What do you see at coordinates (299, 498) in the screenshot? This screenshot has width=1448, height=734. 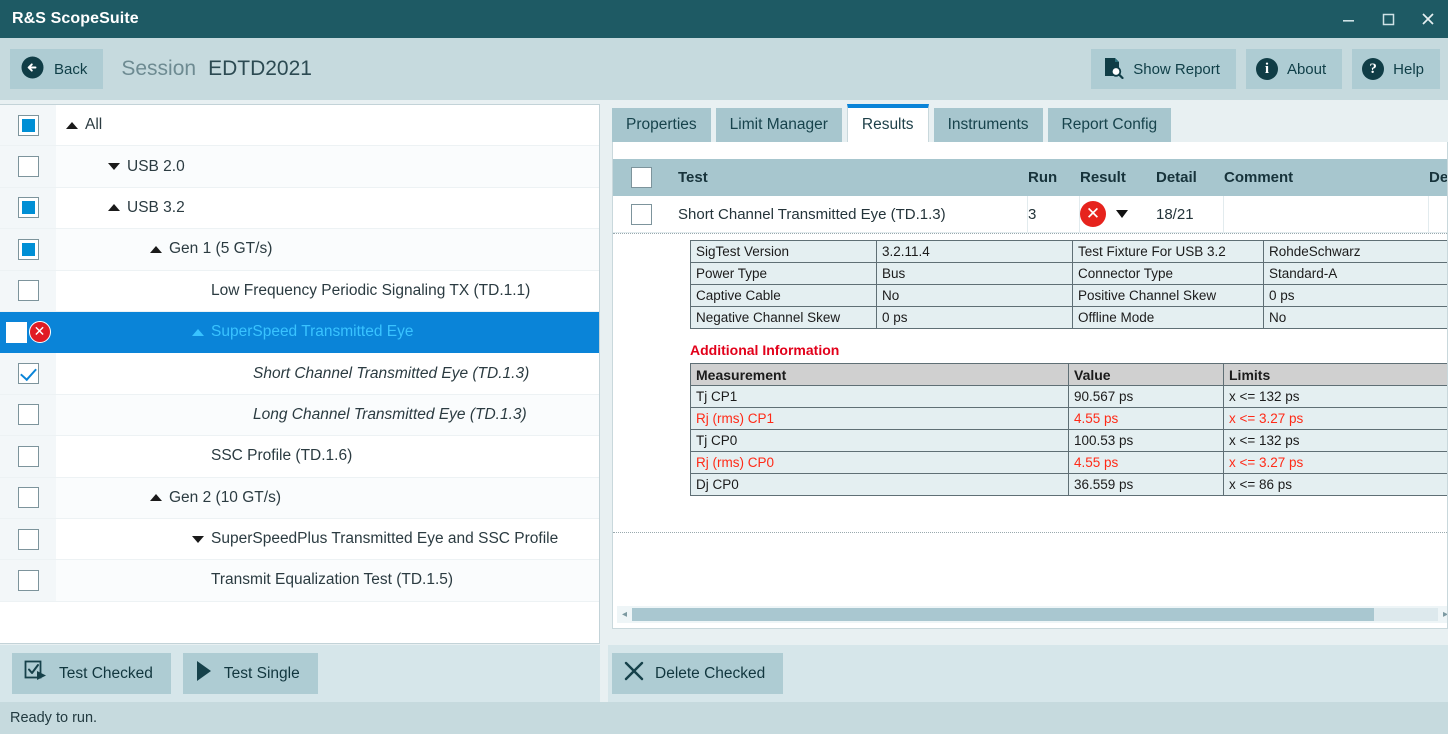 I see `tree-item-gen-2-10-gt-s: Gen 2 (10 GT/s)` at bounding box center [299, 498].